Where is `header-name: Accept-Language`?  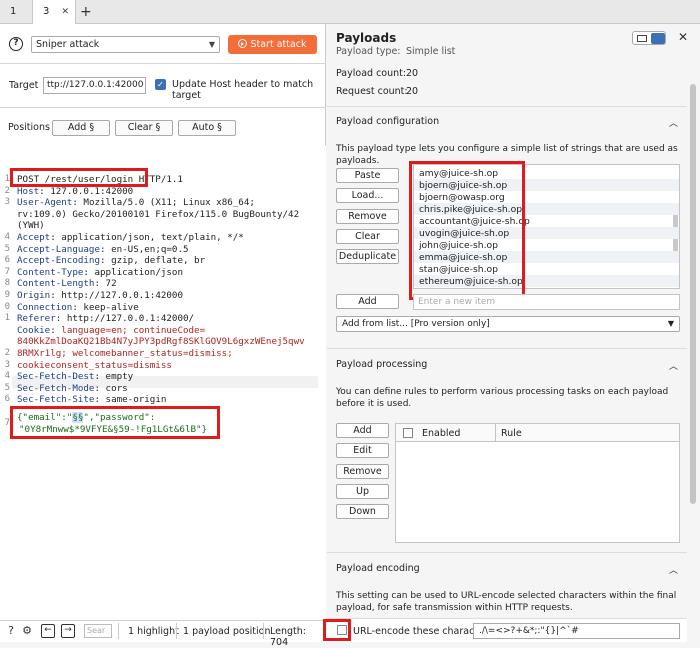
header-name: Accept-Language is located at coordinates (58, 249).